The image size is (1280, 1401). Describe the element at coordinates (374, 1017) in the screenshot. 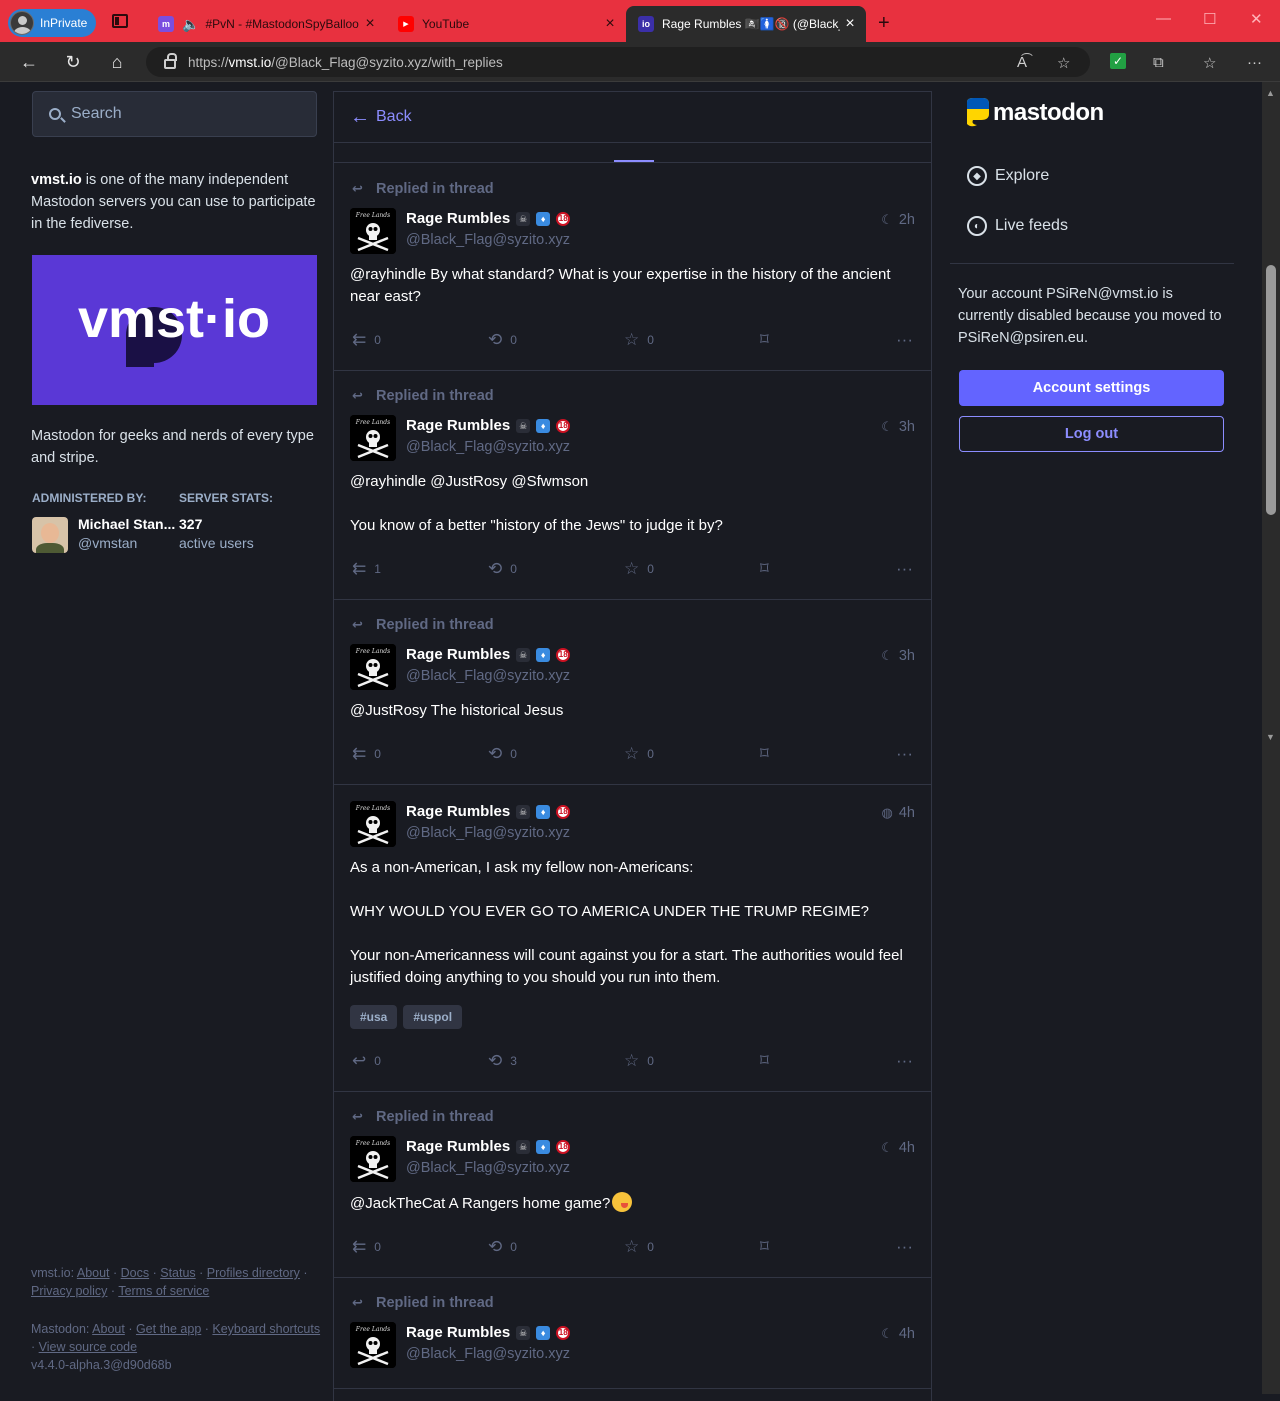

I see `hashtag: #usa` at that location.